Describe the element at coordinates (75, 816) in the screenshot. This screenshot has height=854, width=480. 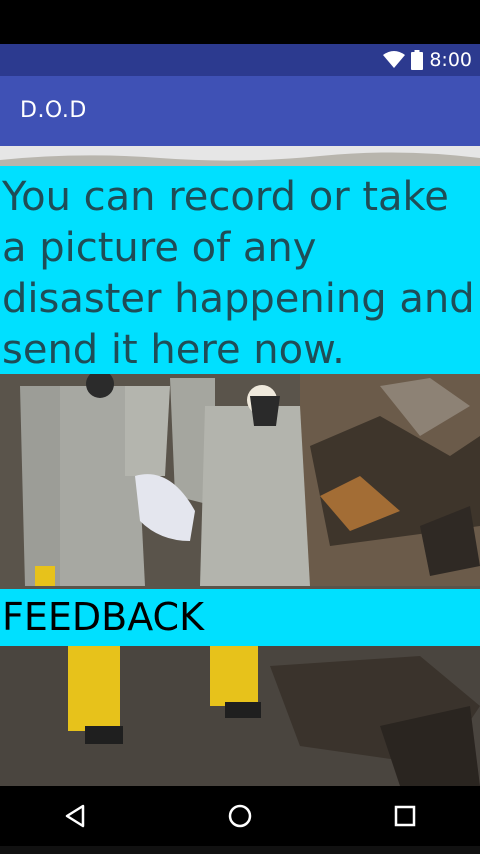
I see `back-icon` at that location.